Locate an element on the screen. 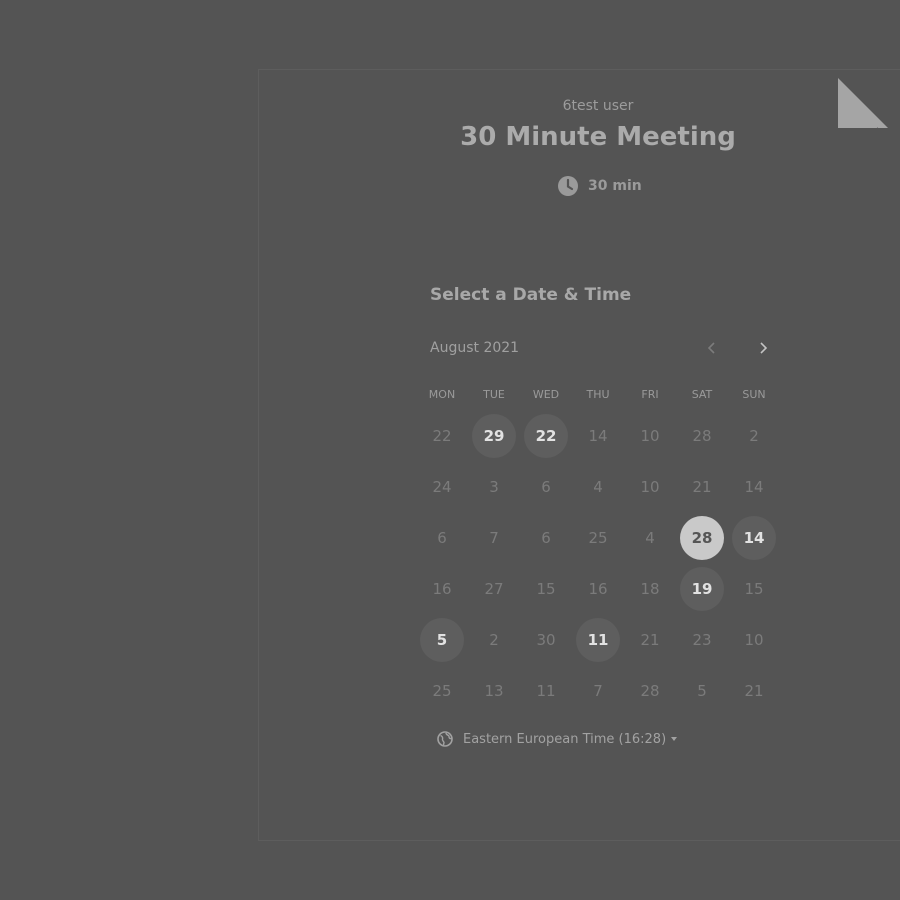 This screenshot has height=900, width=900. calendar-day: 30 is located at coordinates (546, 639).